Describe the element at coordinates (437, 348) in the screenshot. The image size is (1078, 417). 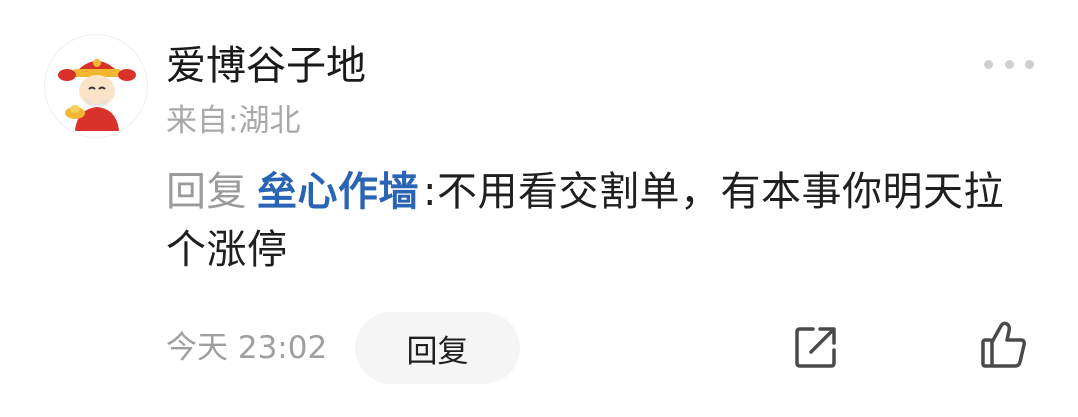
I see `reply-button: 回复` at that location.